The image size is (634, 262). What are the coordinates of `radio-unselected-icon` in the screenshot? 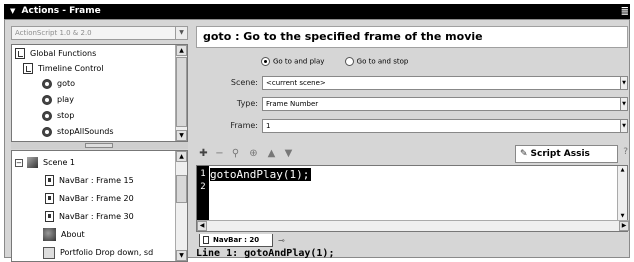 It's located at (349, 61).